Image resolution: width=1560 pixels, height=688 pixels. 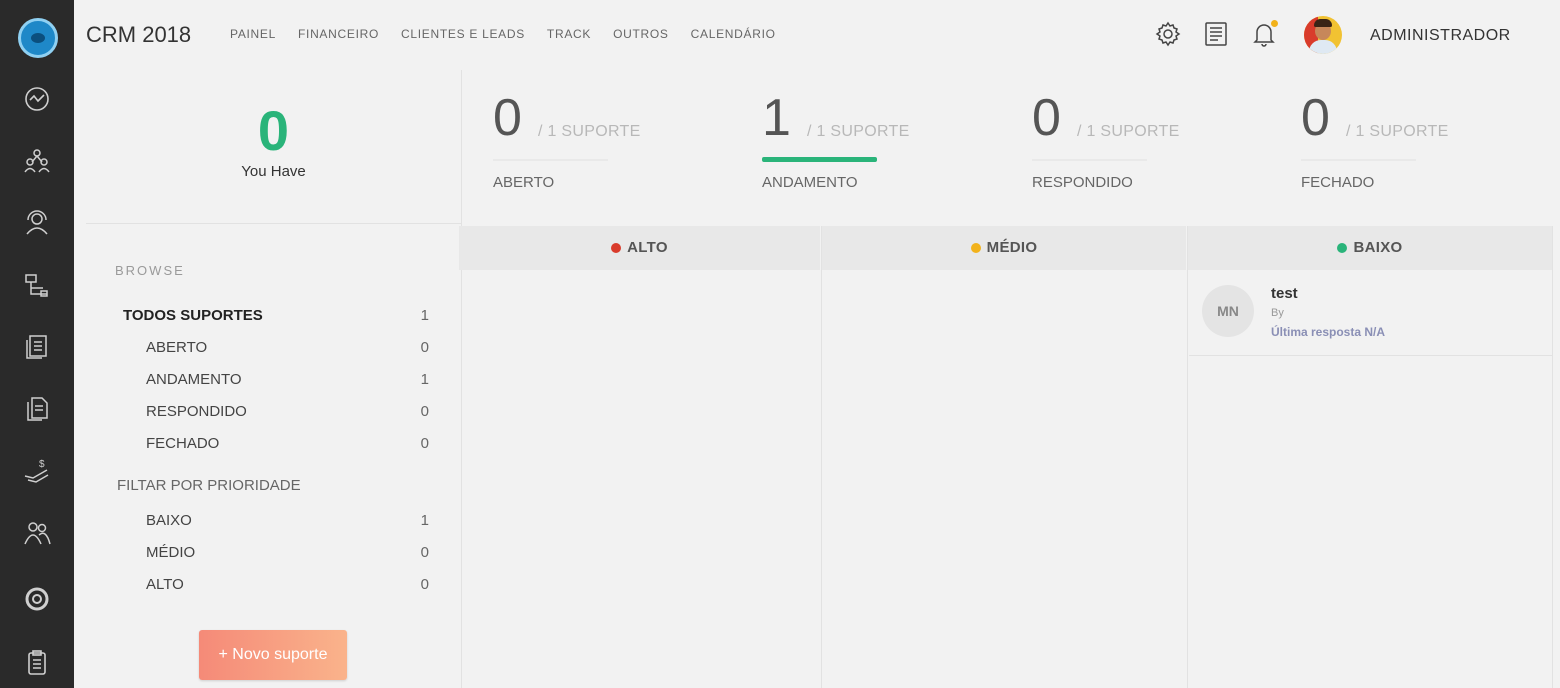 I want to click on browse-title: BROWSE, so click(x=150, y=270).